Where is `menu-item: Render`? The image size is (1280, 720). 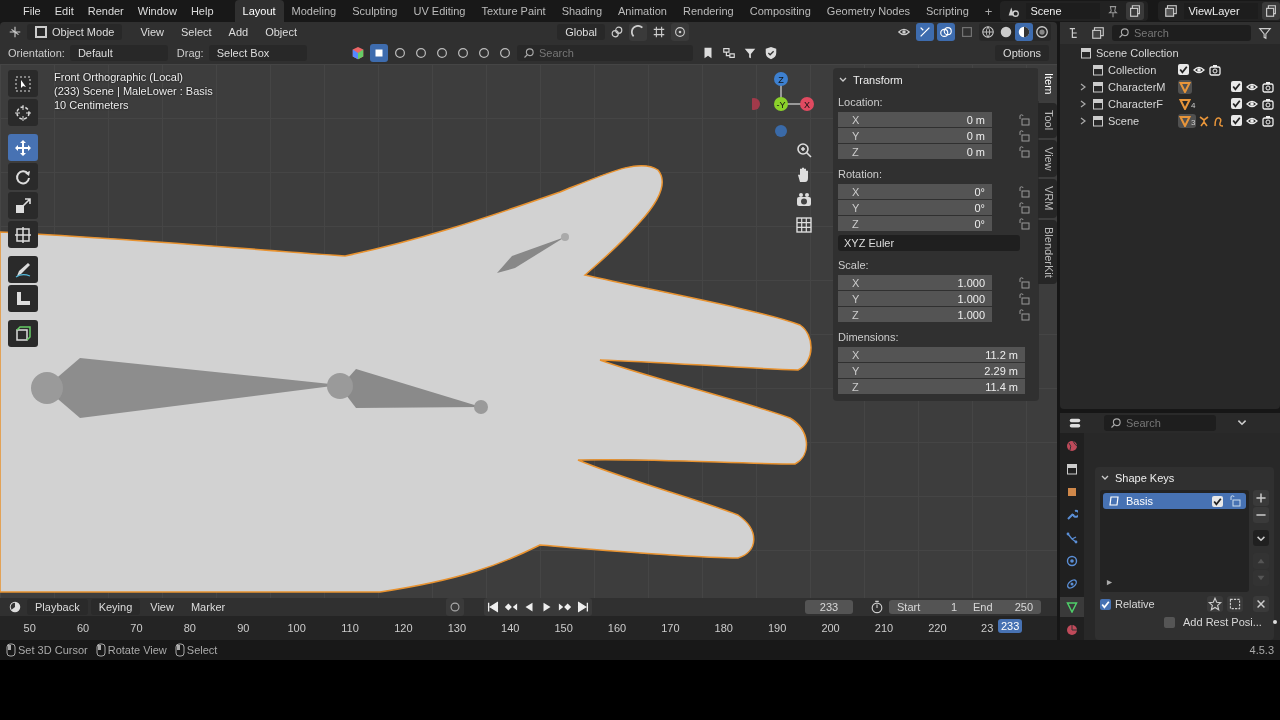
menu-item: Render is located at coordinates (105, 11).